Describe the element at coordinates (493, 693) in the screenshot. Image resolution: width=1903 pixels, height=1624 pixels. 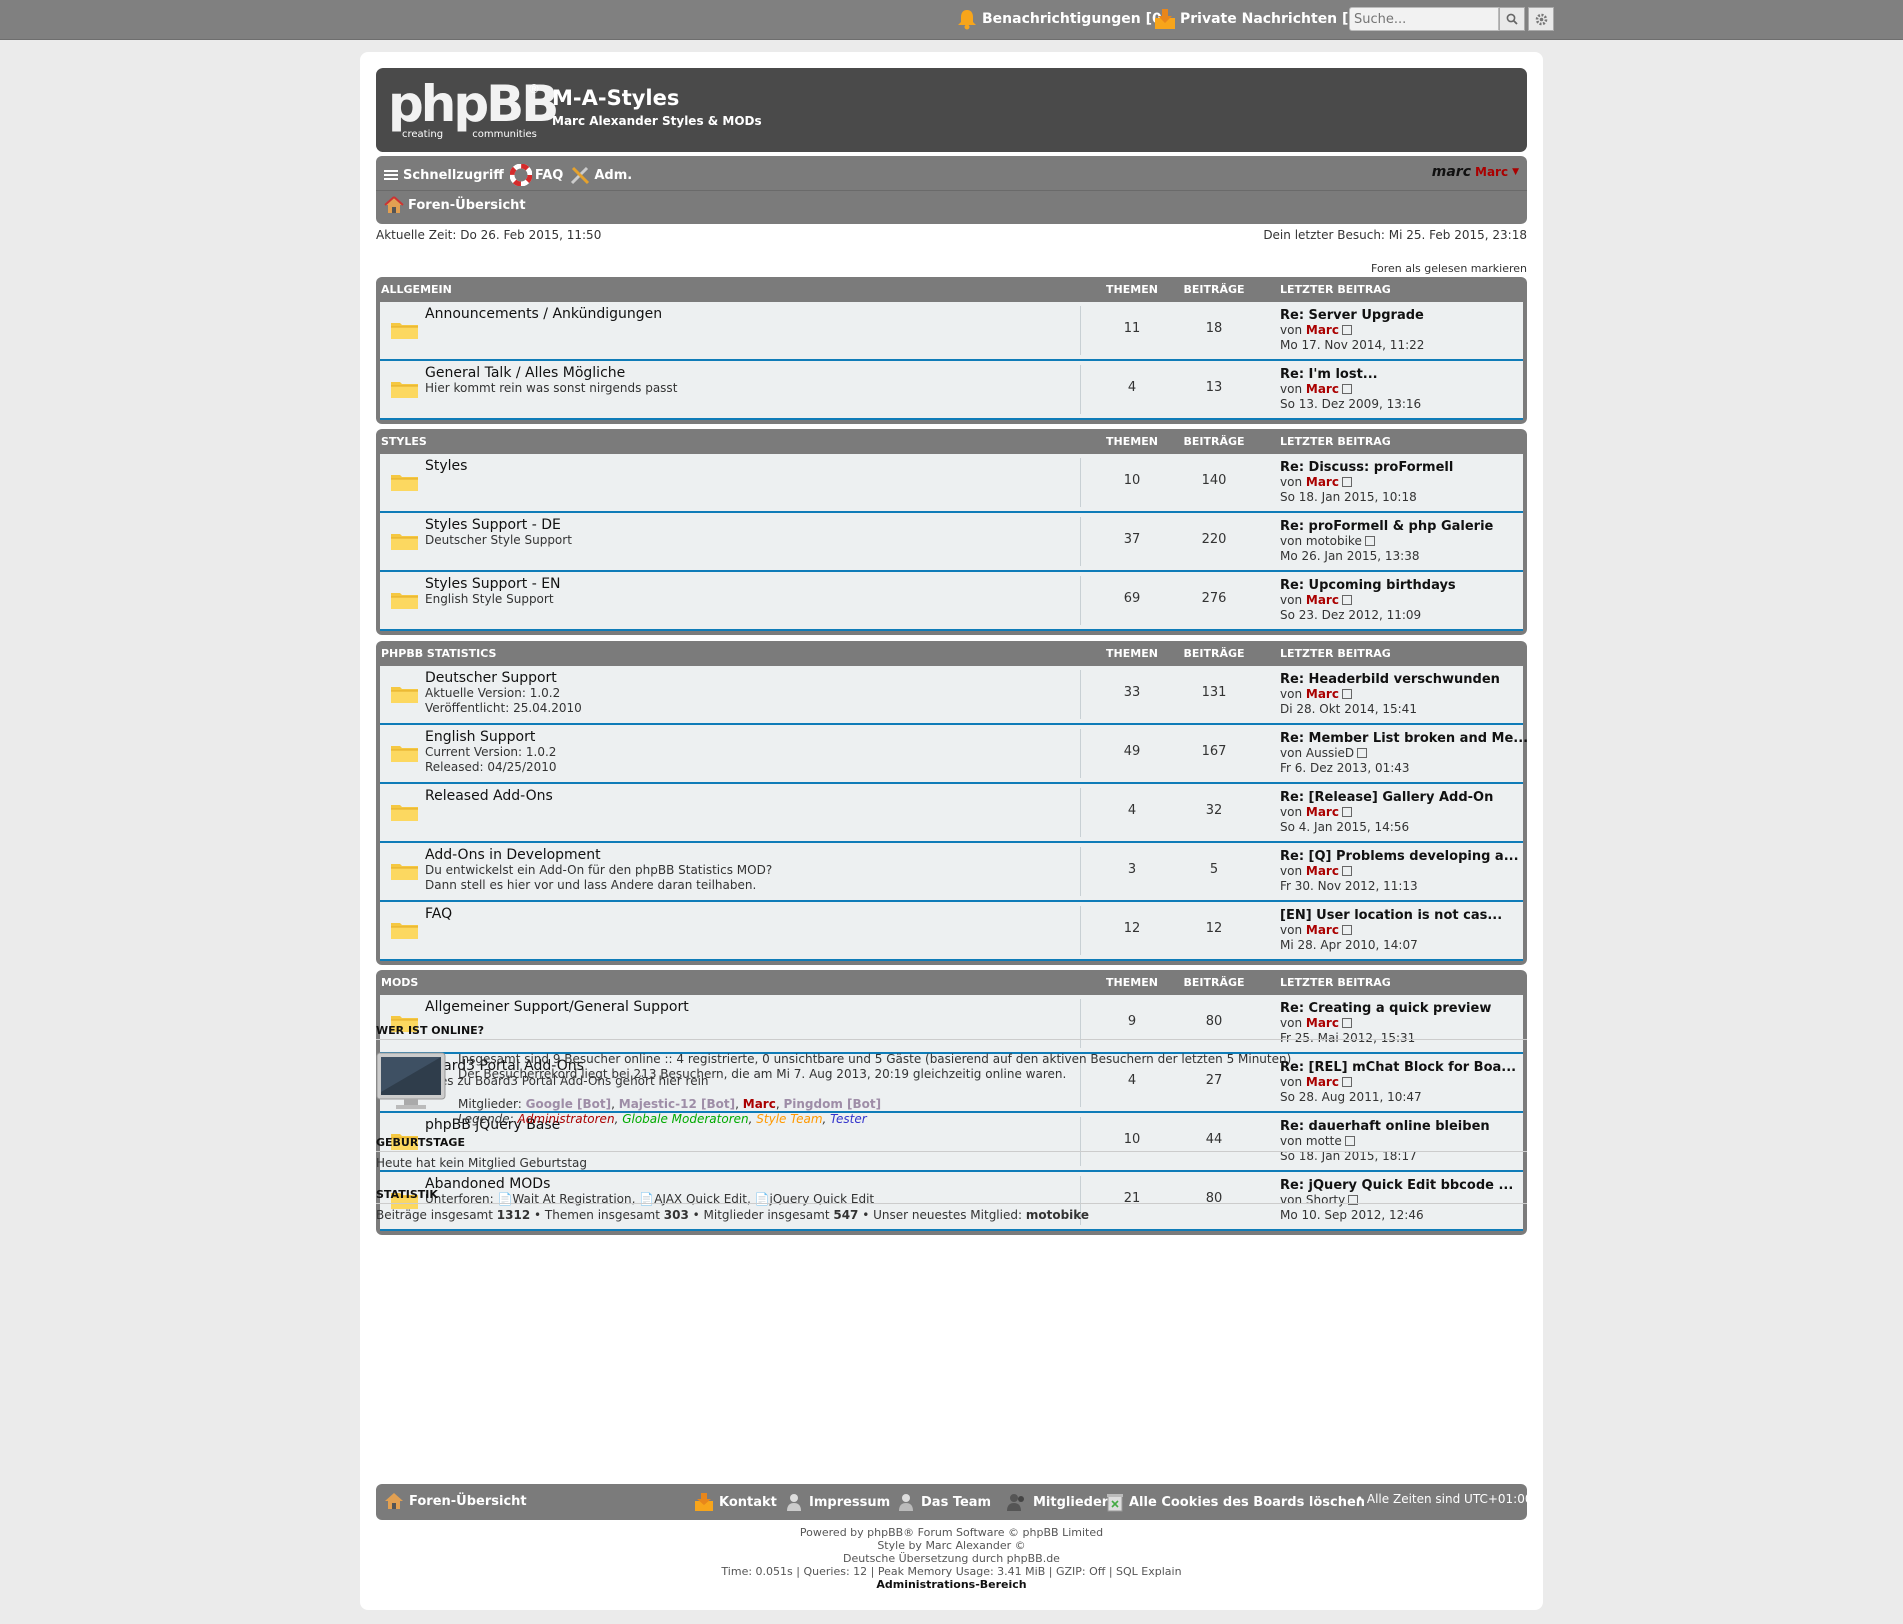
I see `forum-description: Aktuelle Version: 1.0.2` at that location.